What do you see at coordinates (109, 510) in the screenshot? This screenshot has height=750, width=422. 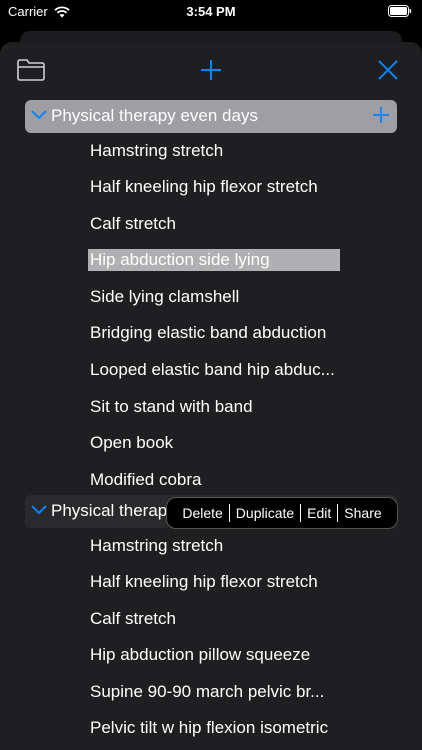 I see `section-title: Physical therap` at bounding box center [109, 510].